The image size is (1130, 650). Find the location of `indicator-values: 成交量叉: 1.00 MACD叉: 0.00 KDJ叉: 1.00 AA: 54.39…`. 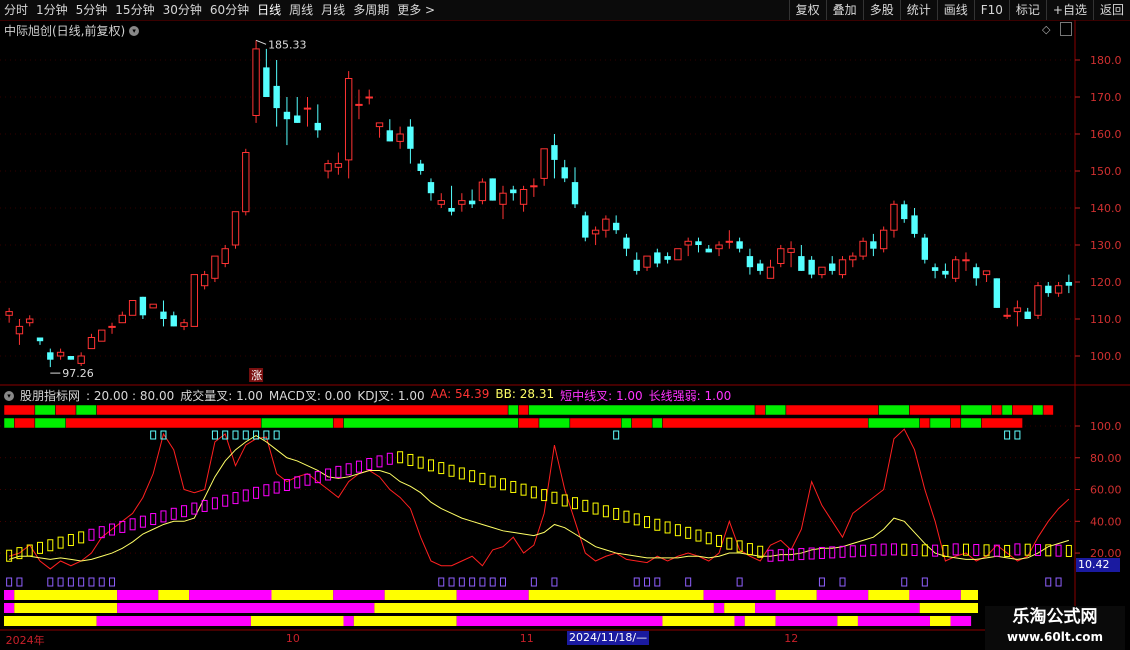

indicator-values: 成交量叉: 1.00 MACD叉: 0.00 KDJ叉: 1.00 AA: 54.39… is located at coordinates (455, 395).